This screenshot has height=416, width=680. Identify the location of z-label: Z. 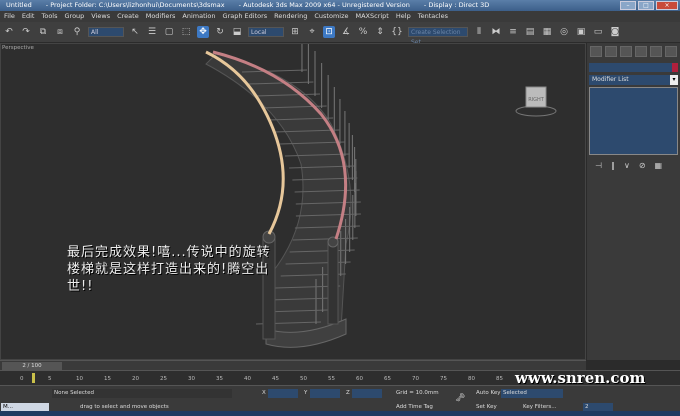
(348, 393).